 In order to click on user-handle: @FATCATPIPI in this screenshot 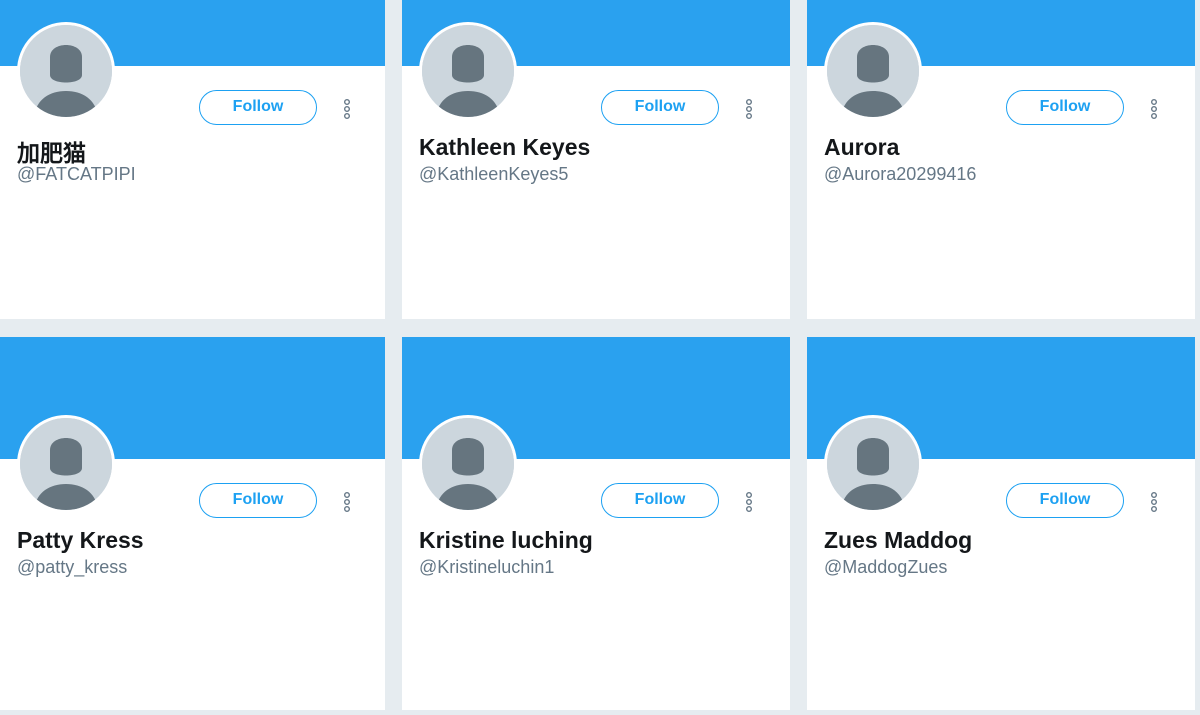, I will do `click(76, 174)`.